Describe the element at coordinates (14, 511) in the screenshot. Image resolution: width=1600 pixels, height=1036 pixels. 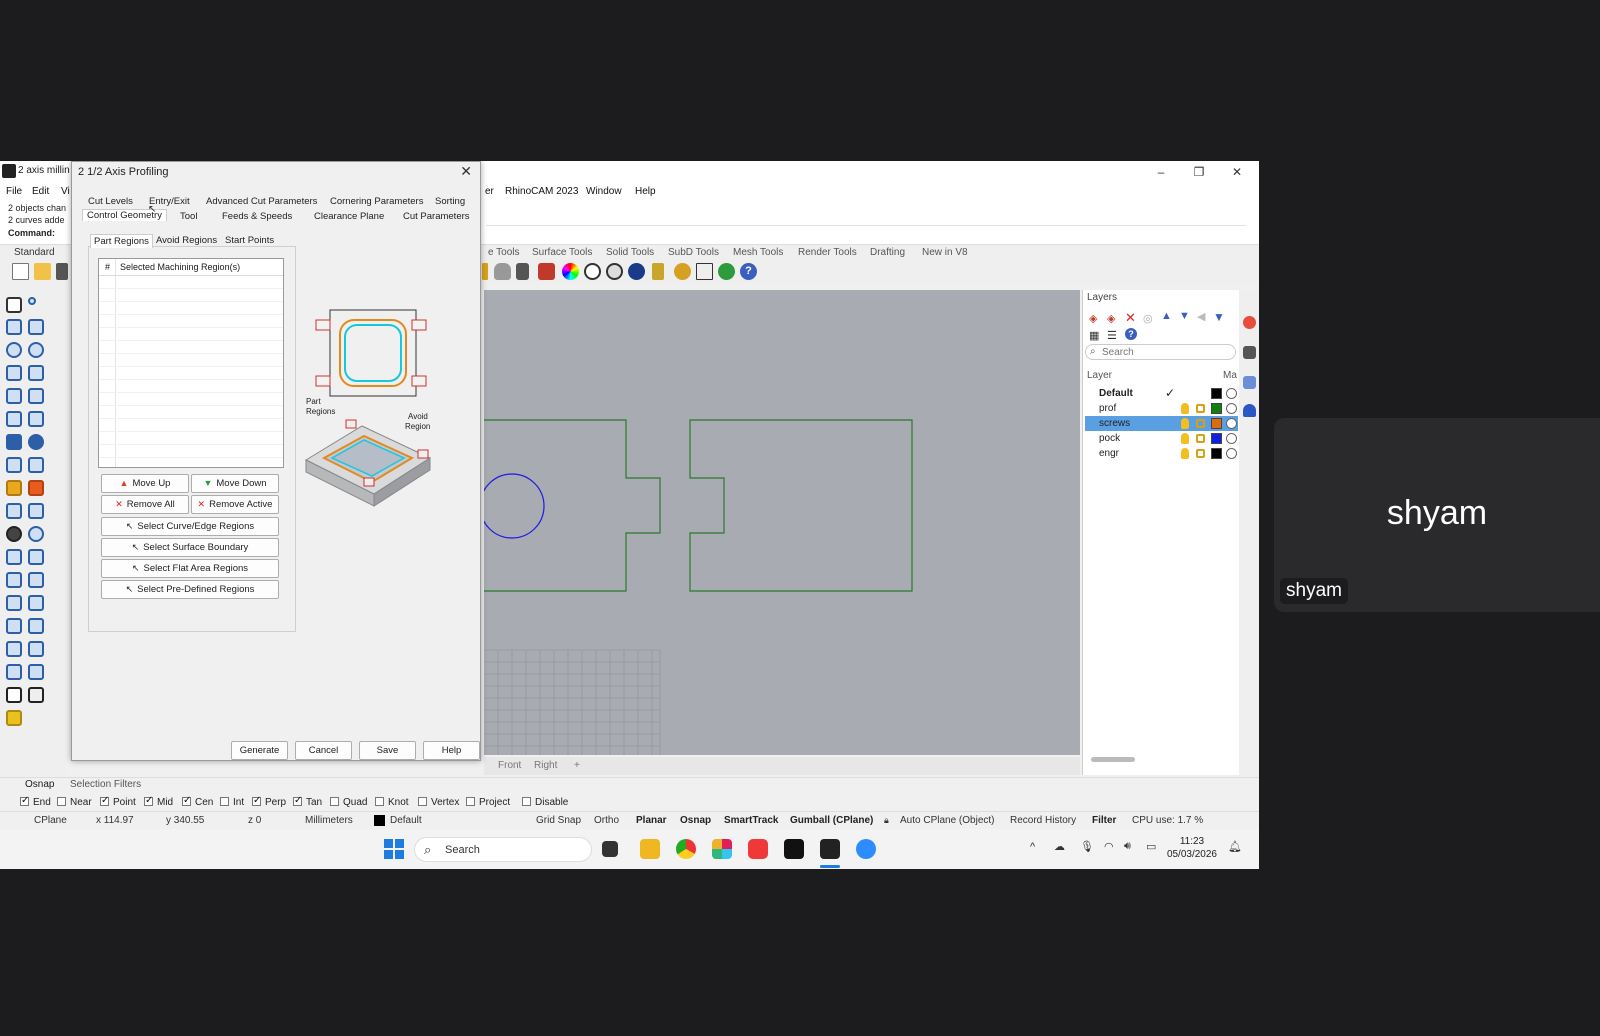
I see `trim-icon` at that location.